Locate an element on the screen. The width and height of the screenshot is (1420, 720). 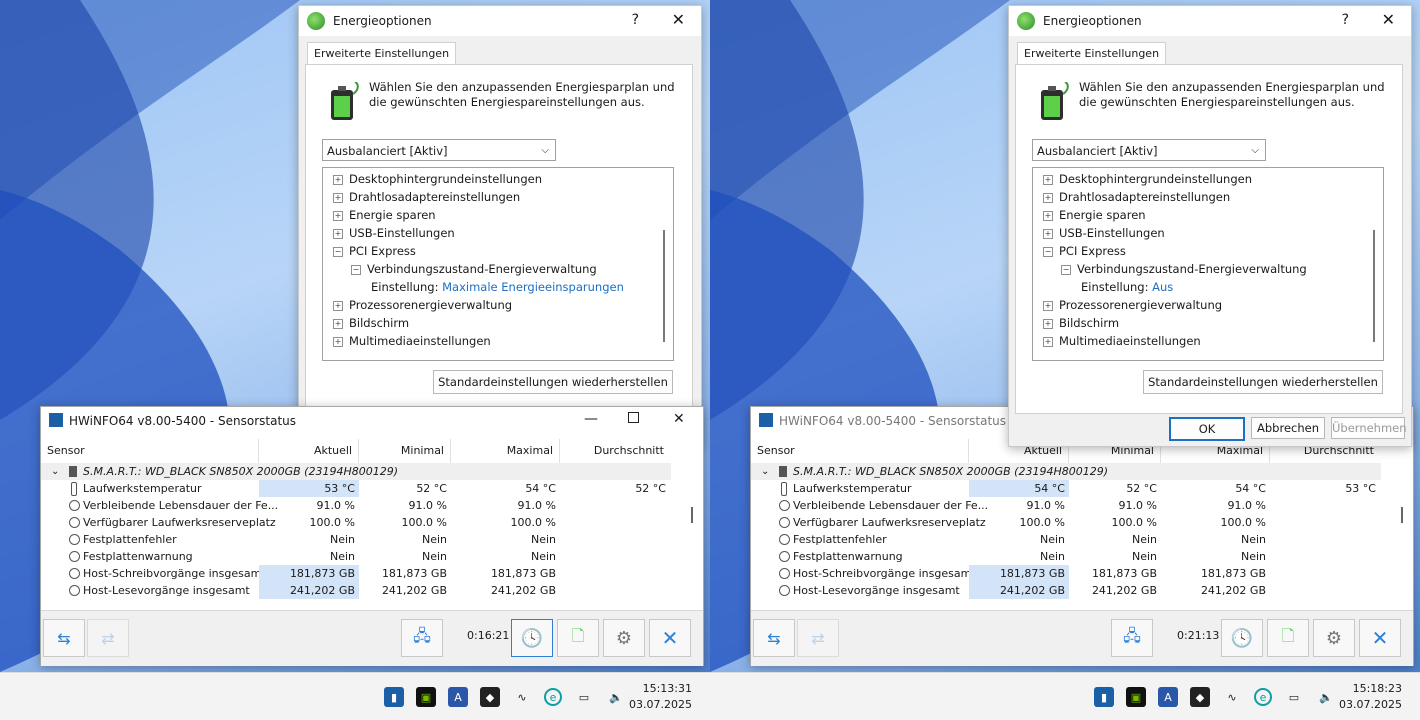
cell-min: 241,202 GB is located at coordinates (414, 590).